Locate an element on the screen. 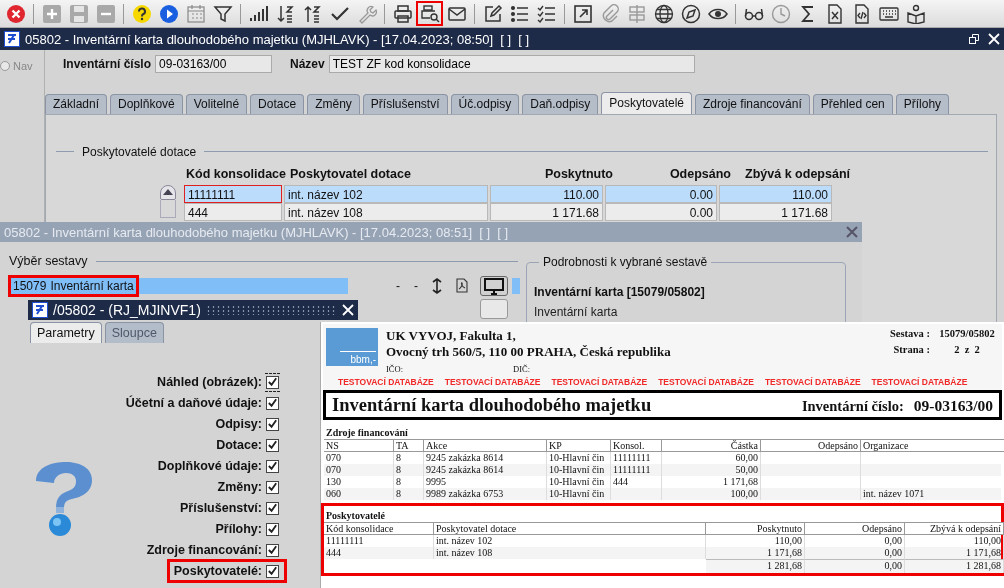  caret-up-icon is located at coordinates (168, 192).